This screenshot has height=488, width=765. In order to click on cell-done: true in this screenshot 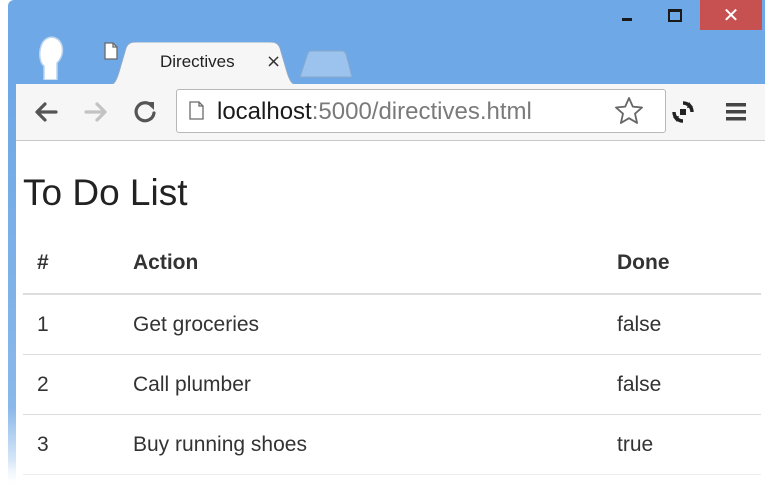, I will do `click(682, 444)`.